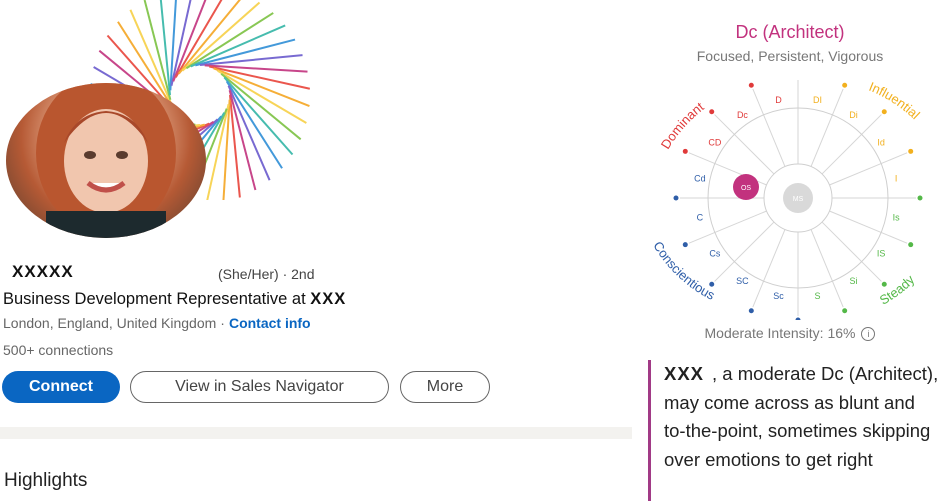 The image size is (950, 501). I want to click on cover-line, so click(261, 87).